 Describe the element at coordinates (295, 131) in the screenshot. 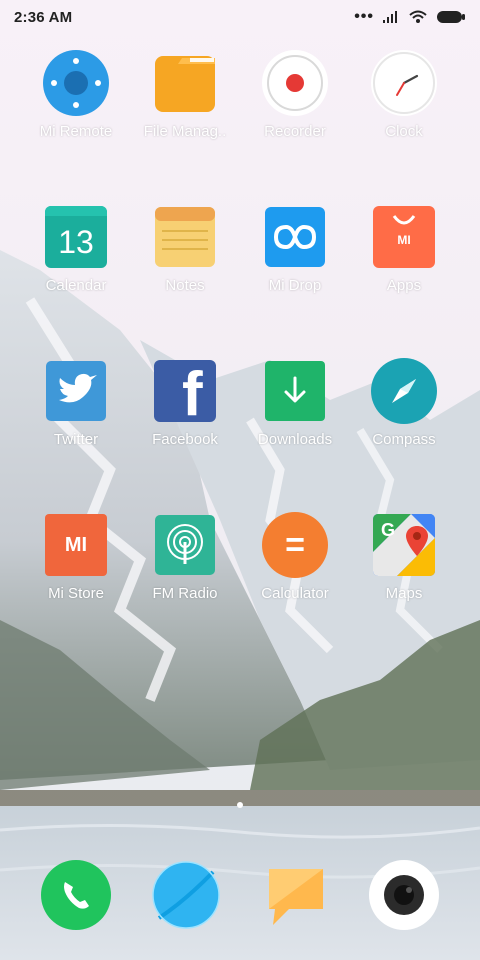

I see `app-label: Recorder` at that location.